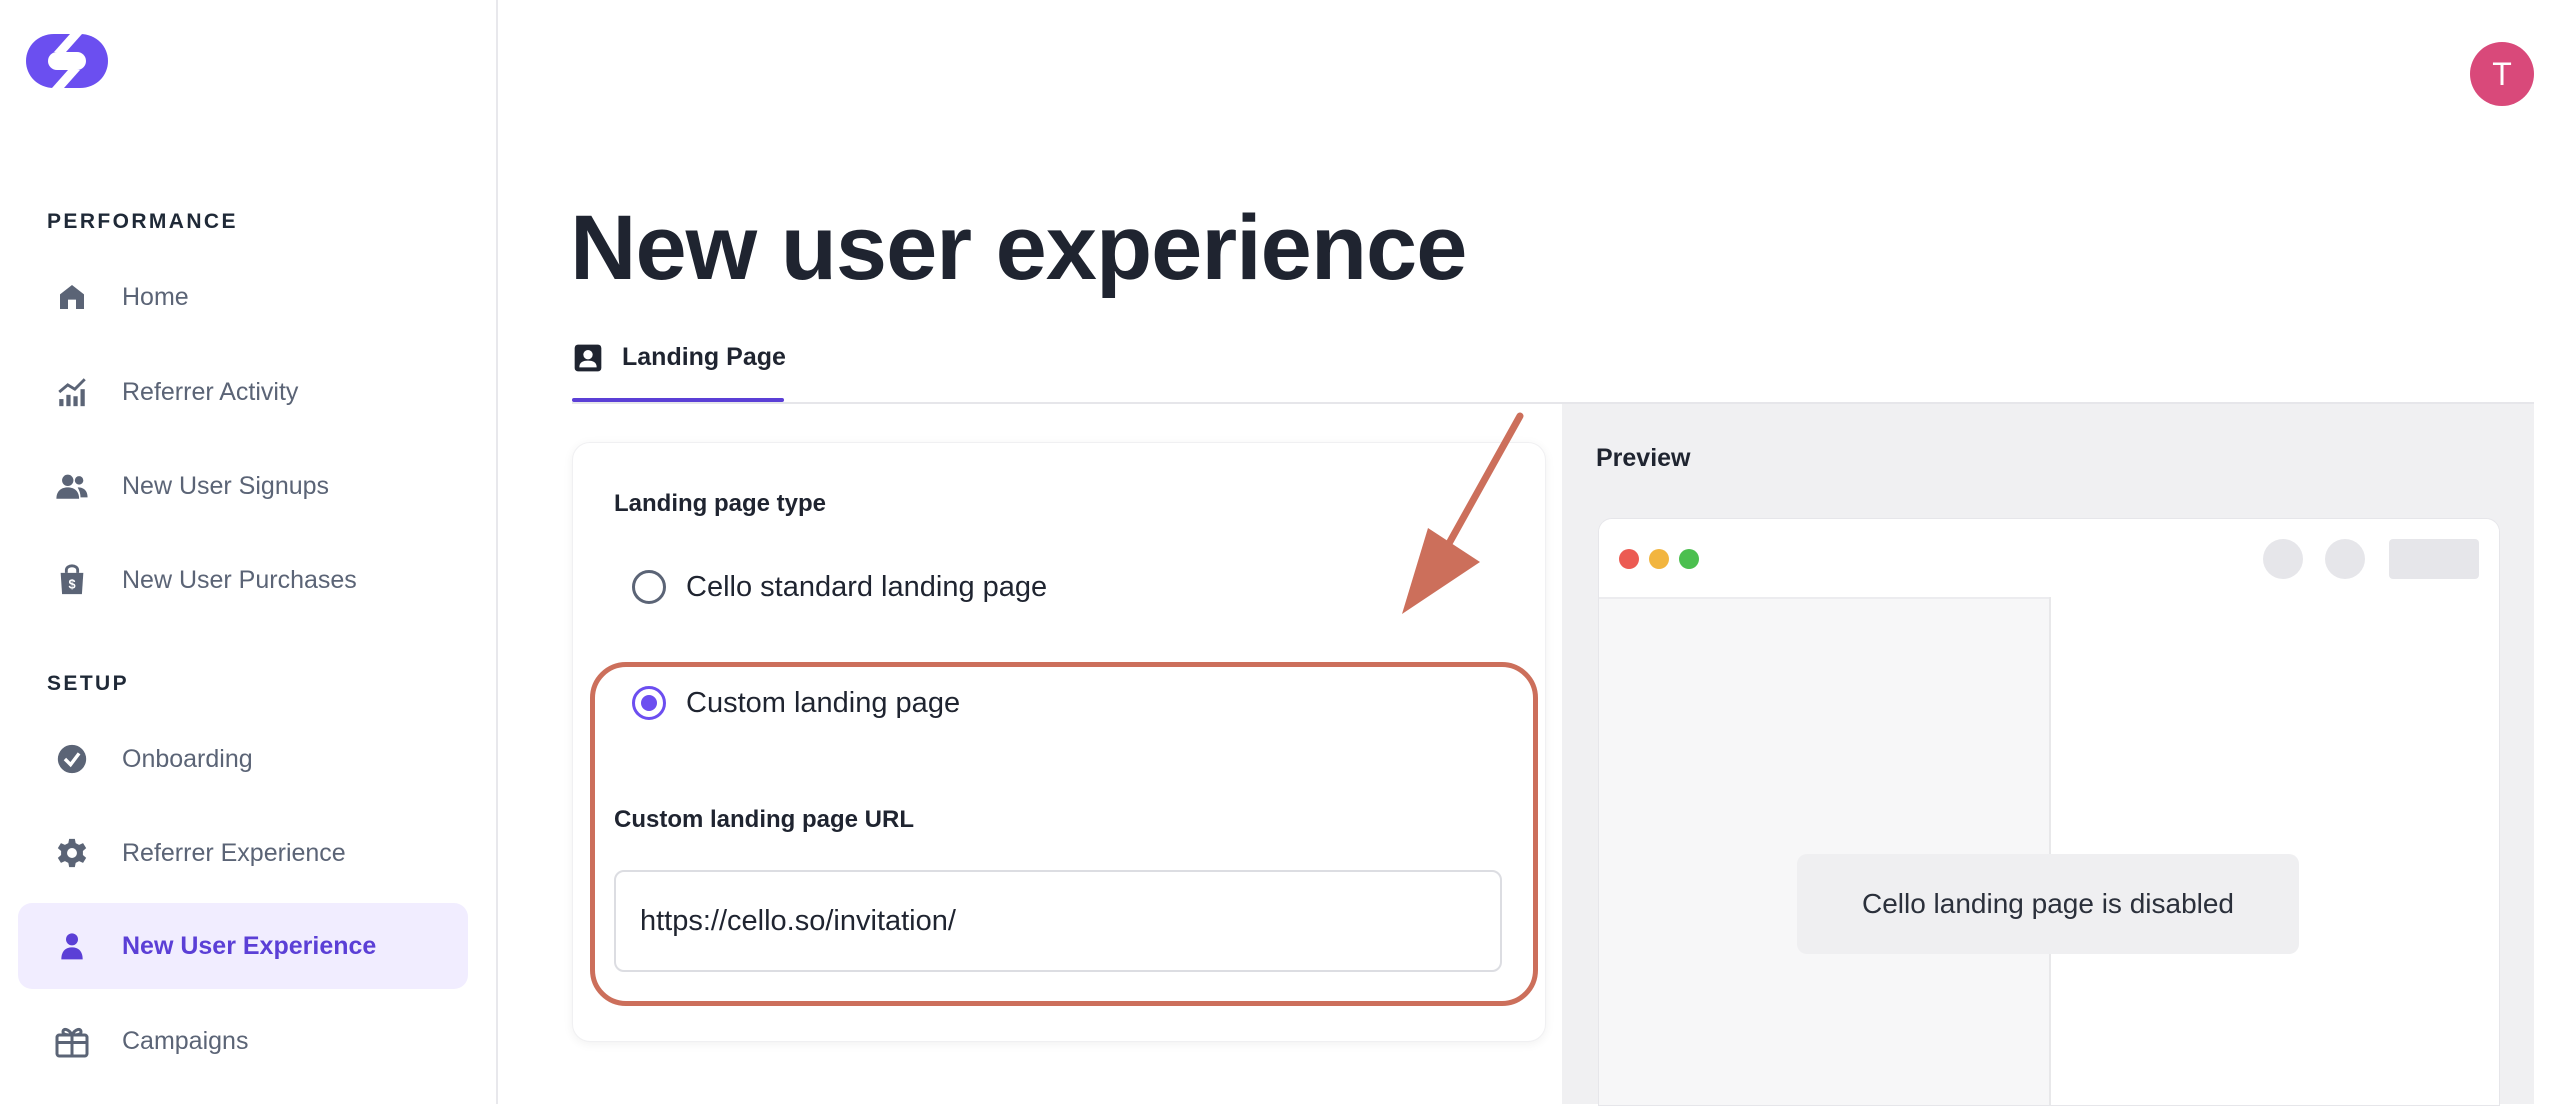  I want to click on radio-cello-standard-landing-page: Cello standard landing page, so click(839, 587).